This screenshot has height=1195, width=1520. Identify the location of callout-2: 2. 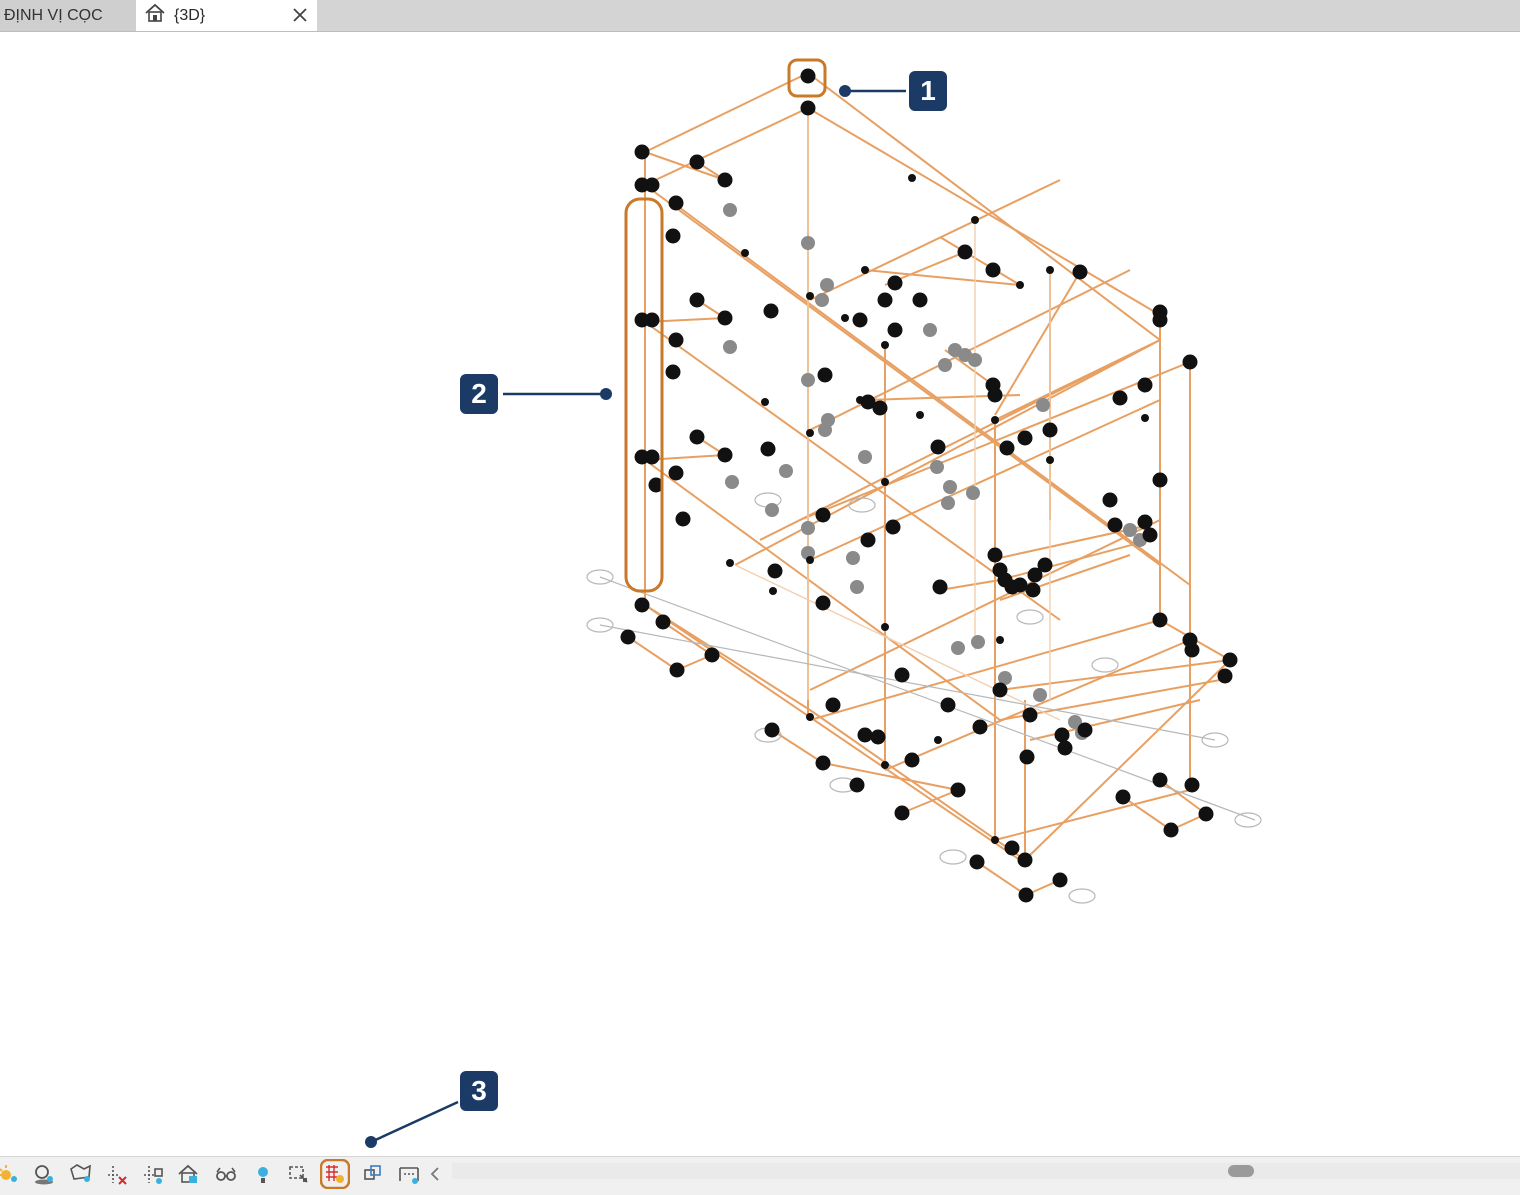
(479, 394).